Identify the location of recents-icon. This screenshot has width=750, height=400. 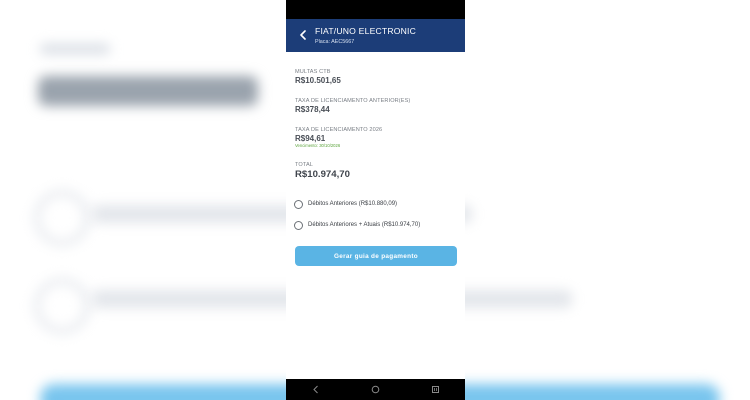
(435, 390).